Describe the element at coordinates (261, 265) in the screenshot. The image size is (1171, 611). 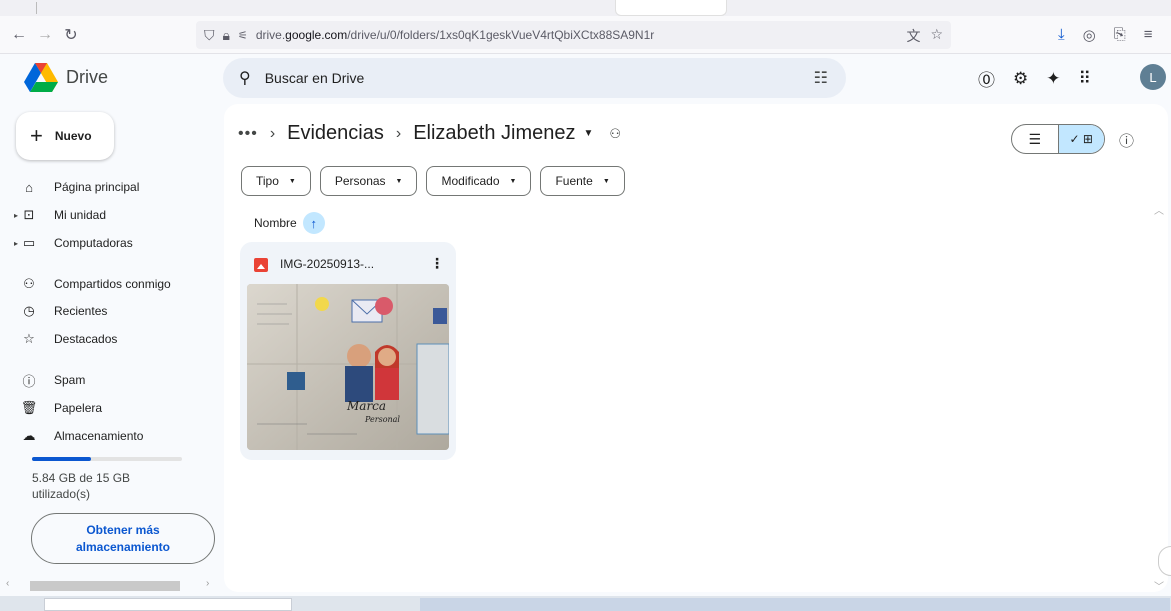
I see `image-file-icon` at that location.